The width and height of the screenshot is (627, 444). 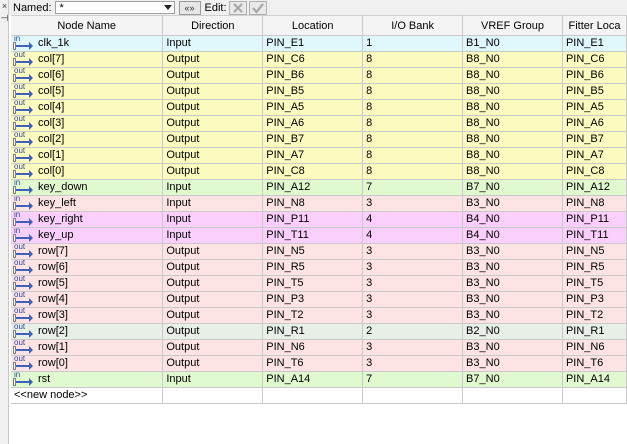 What do you see at coordinates (319, 331) in the screenshot?
I see `table-row: out row[2] Output PIN_R1 2 B2_N0 PIN_R1` at bounding box center [319, 331].